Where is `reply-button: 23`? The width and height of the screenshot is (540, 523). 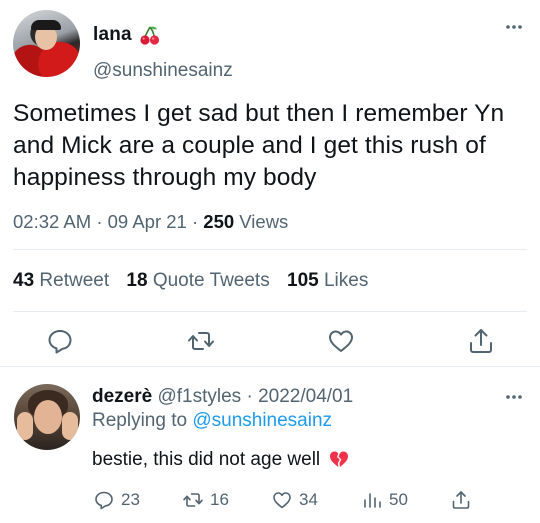 reply-button: 23 is located at coordinates (116, 500).